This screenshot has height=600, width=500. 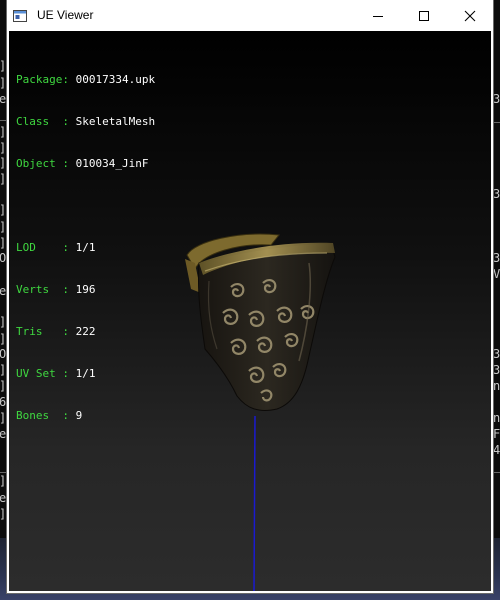 I want to click on title-bar: UE Viewer, so click(x=250, y=15).